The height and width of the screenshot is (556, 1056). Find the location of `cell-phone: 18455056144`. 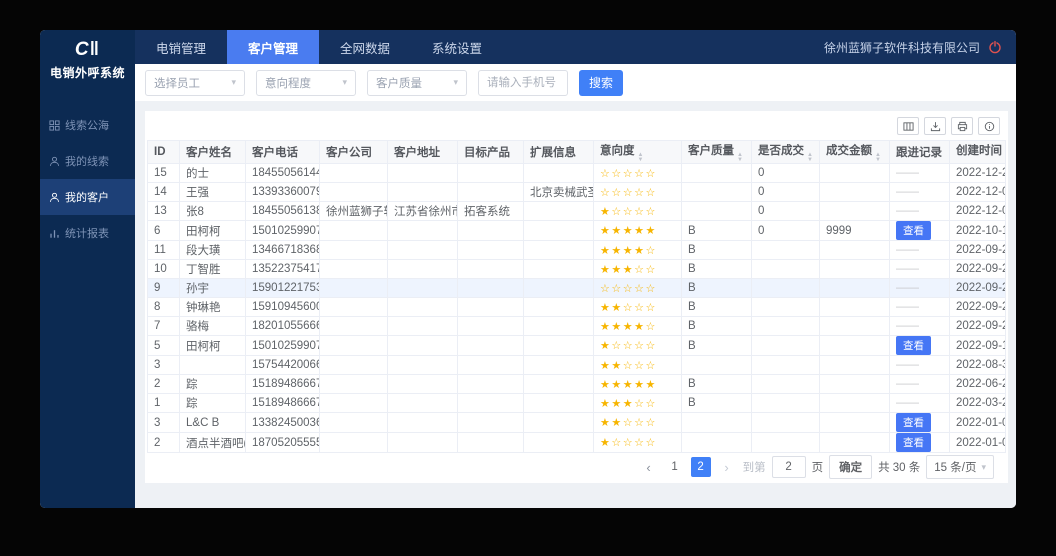

cell-phone: 18455056144 is located at coordinates (282, 173).